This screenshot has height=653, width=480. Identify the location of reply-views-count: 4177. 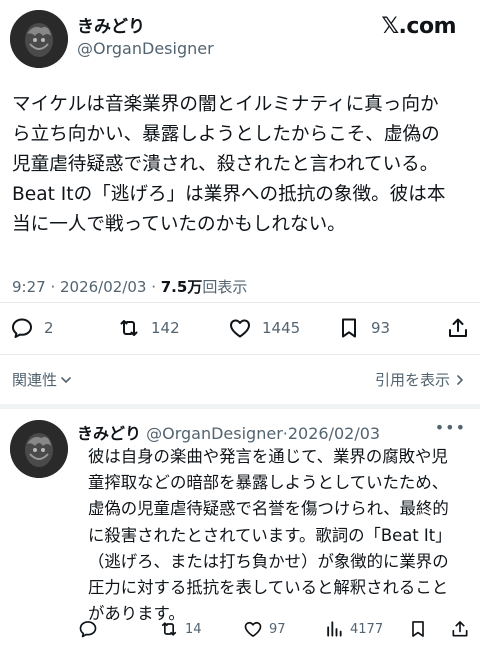
(367, 629).